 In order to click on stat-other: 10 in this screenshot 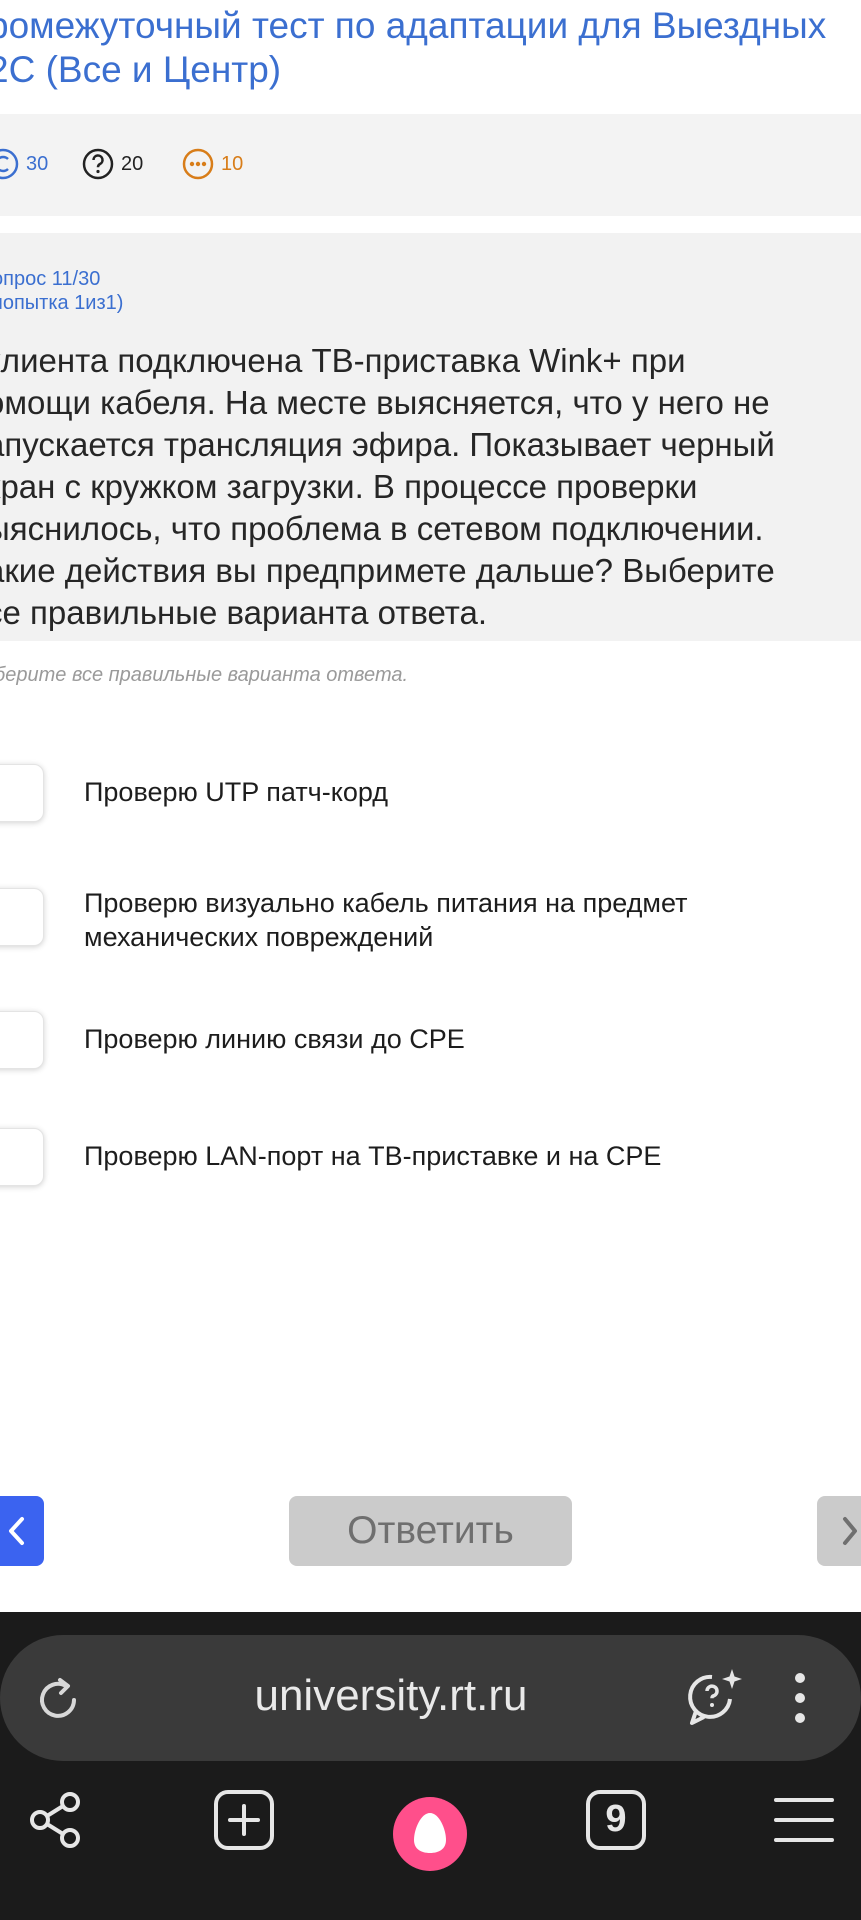, I will do `click(212, 164)`.